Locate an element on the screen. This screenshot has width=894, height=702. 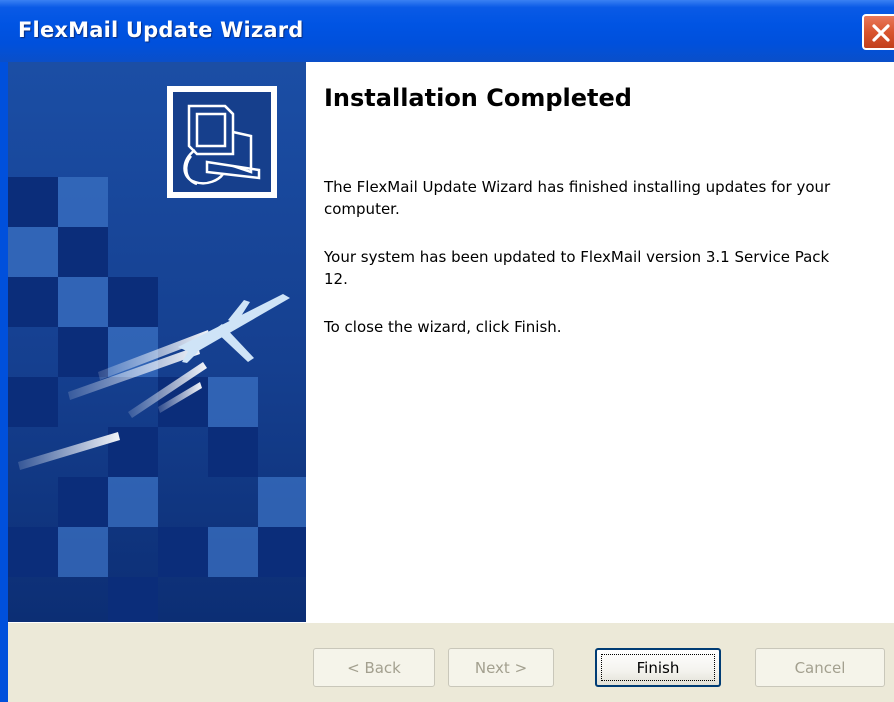
cancel-button: Cancel is located at coordinates (820, 667).